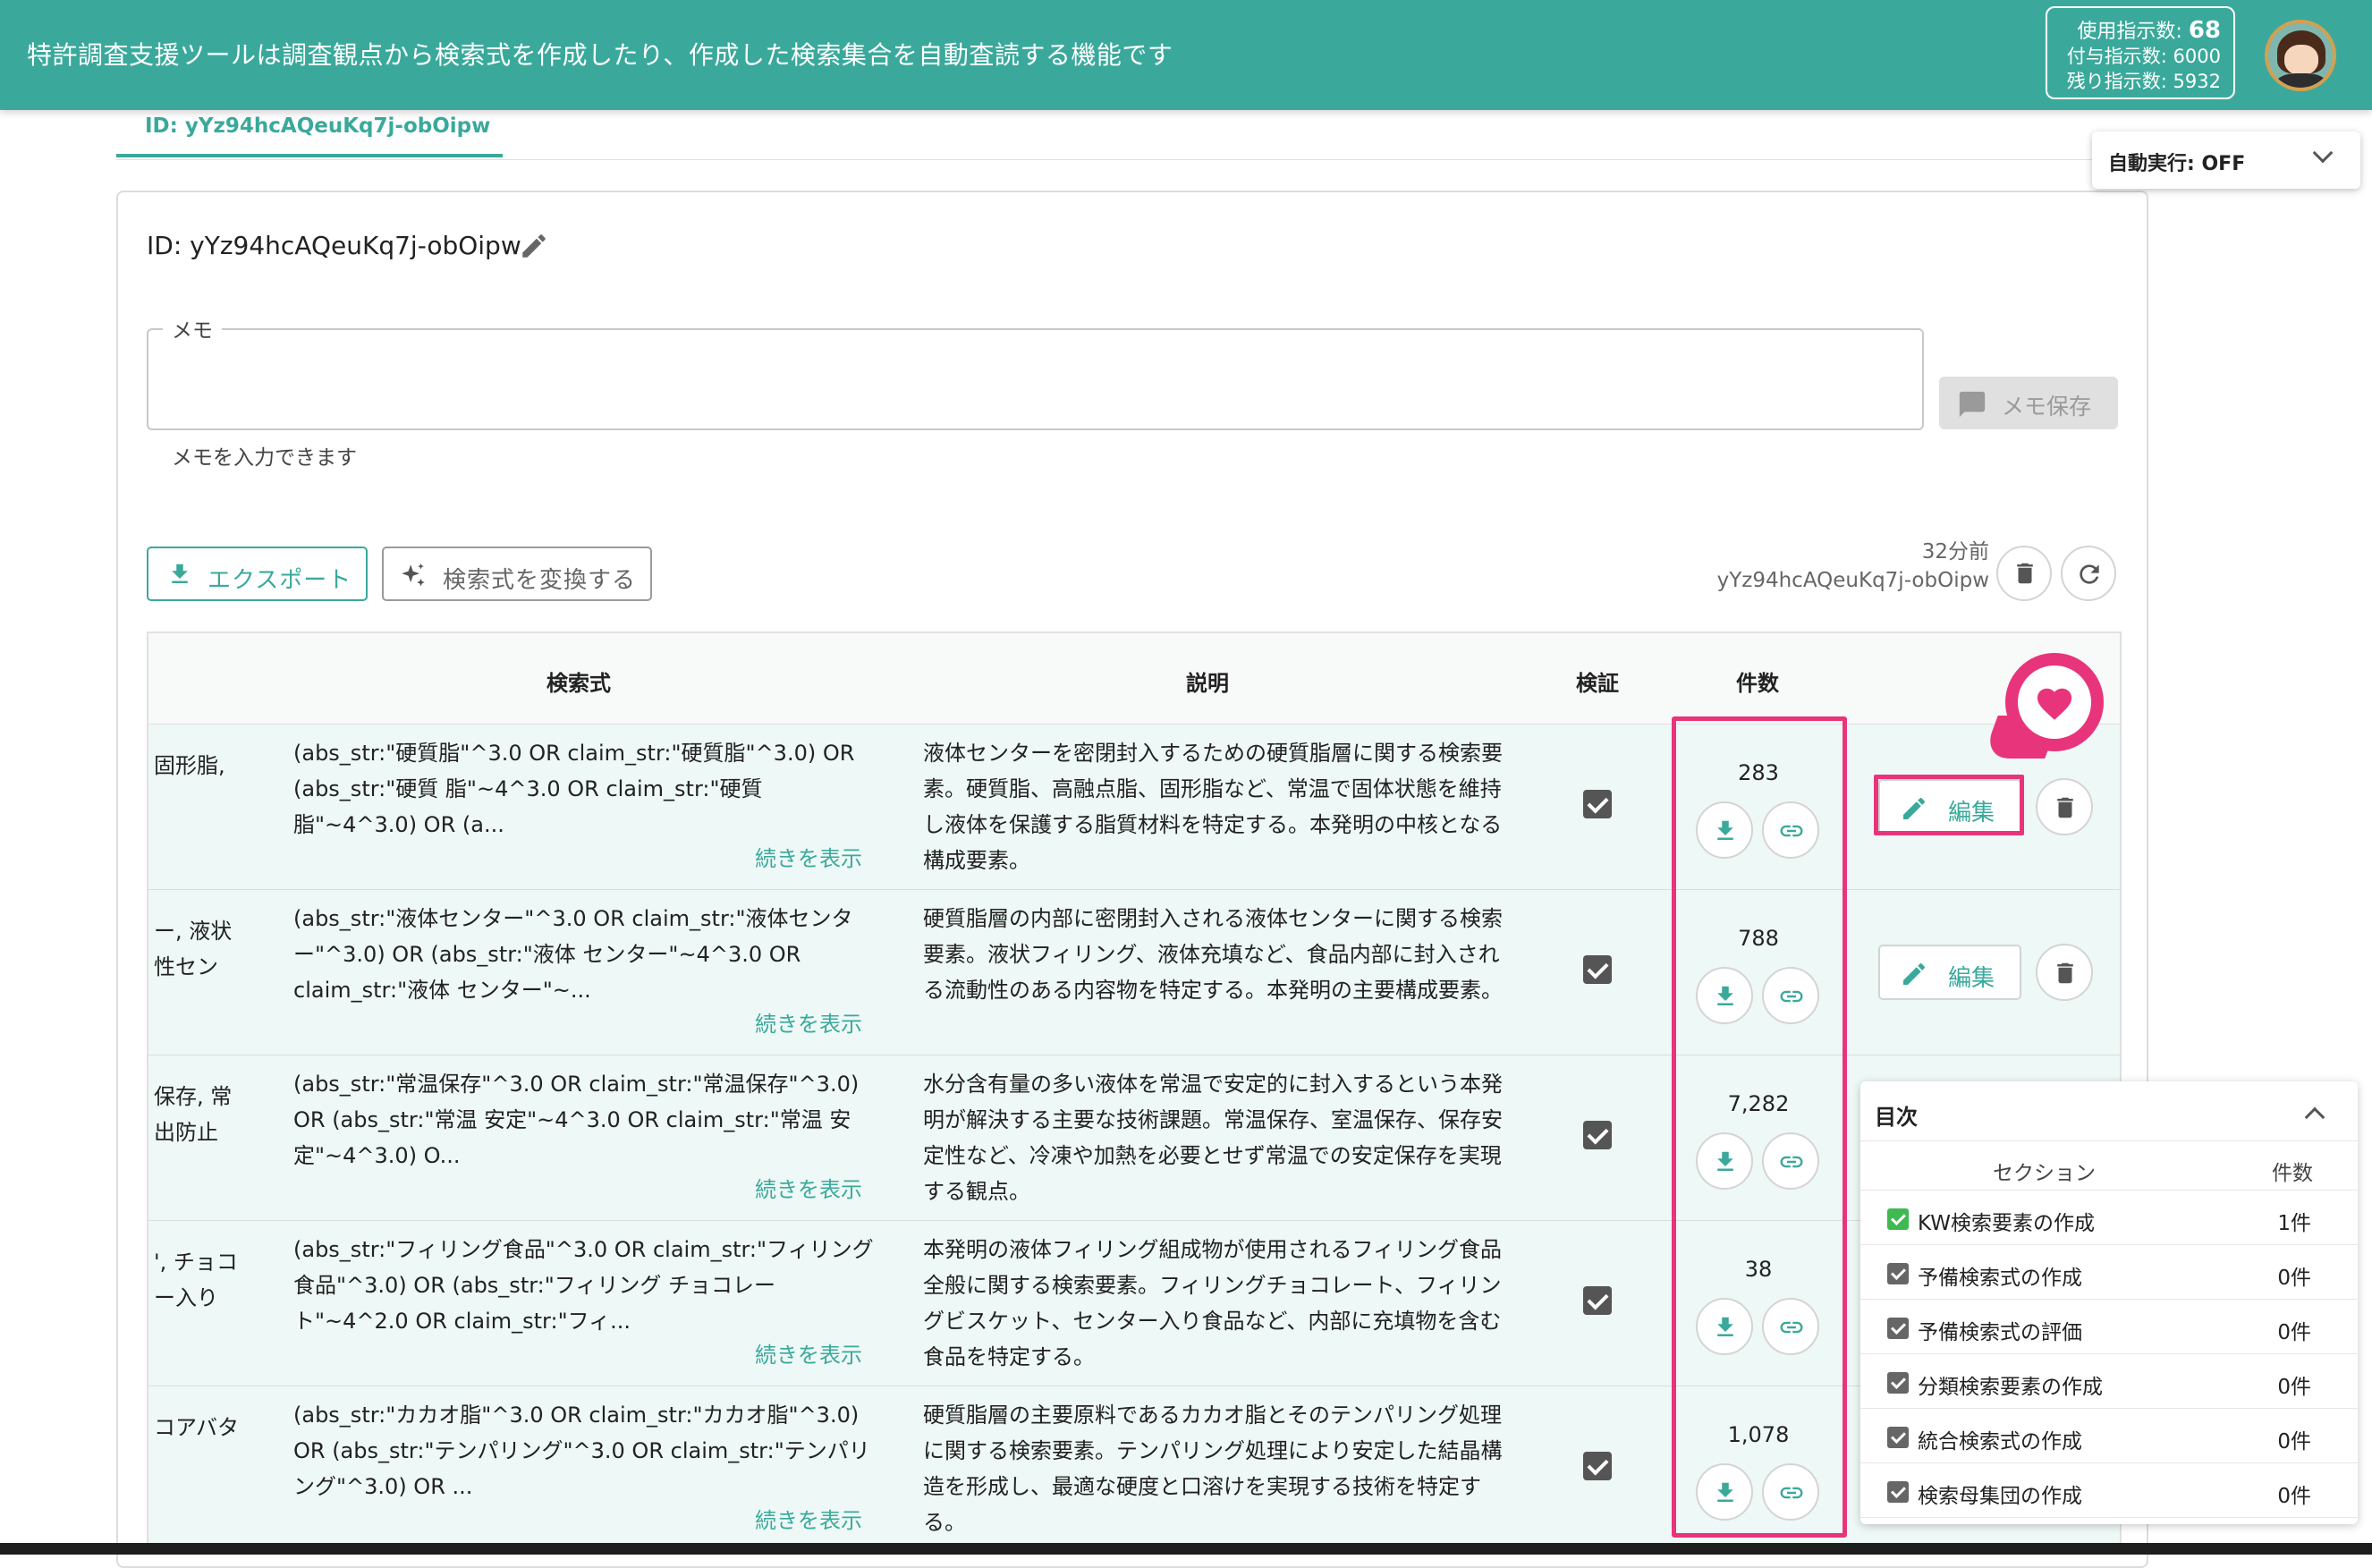 The height and width of the screenshot is (1568, 2372). I want to click on convert-label: 検索式を変換する, so click(540, 581).